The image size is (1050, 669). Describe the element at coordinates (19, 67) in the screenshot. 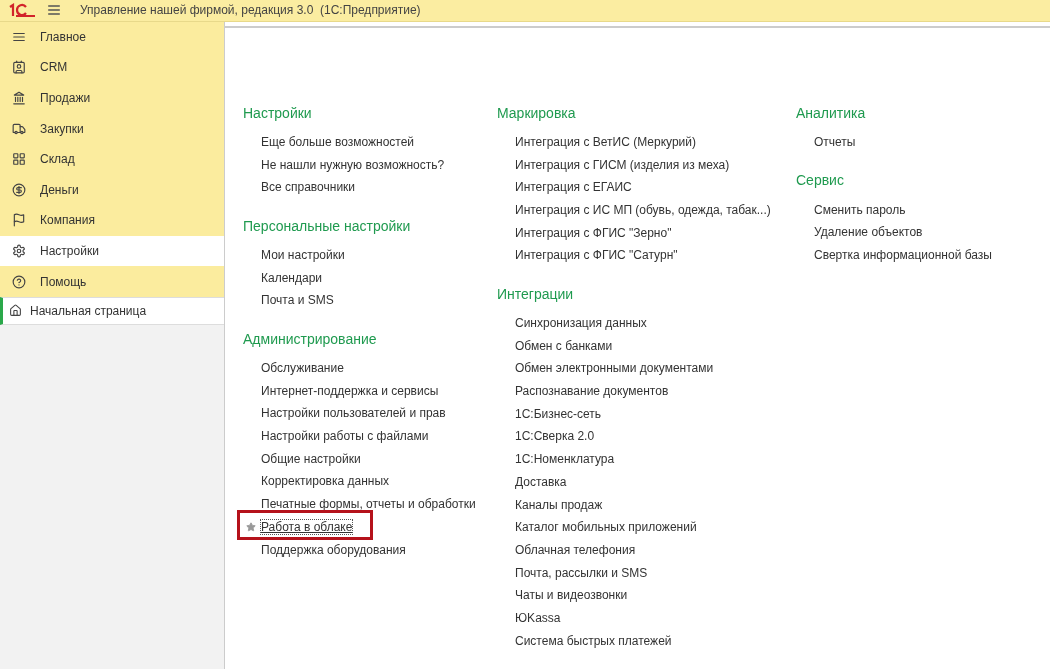

I see `contact-card-icon` at that location.